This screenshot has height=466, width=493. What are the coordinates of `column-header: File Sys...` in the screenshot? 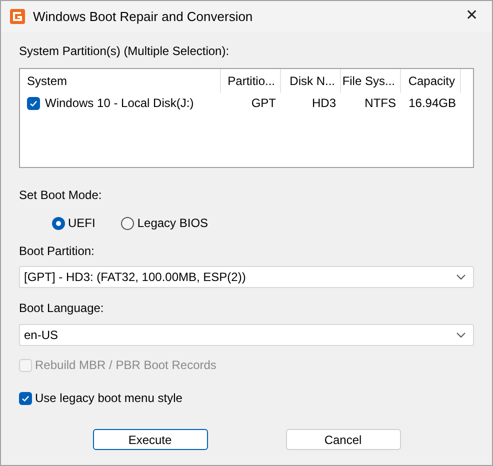 It's located at (371, 81).